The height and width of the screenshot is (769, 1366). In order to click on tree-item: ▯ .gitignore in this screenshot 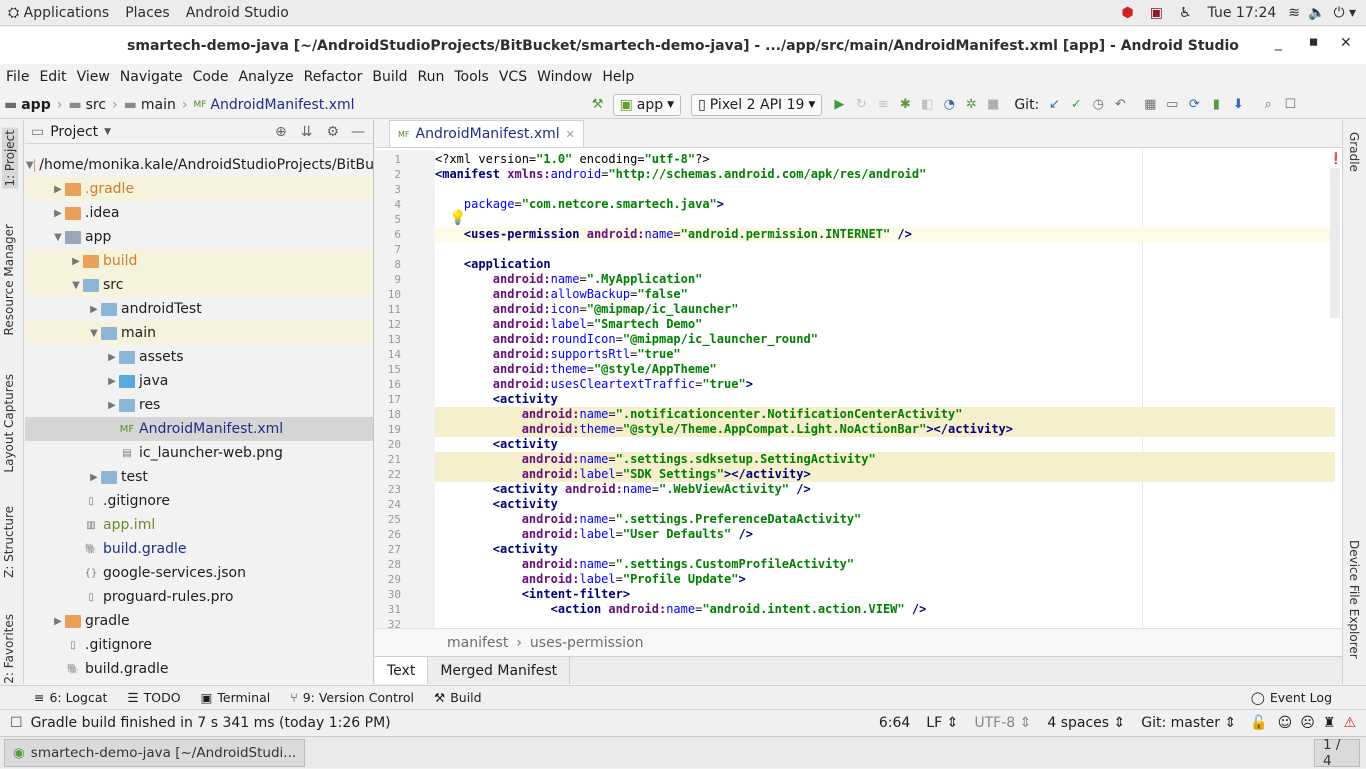, I will do `click(199, 501)`.